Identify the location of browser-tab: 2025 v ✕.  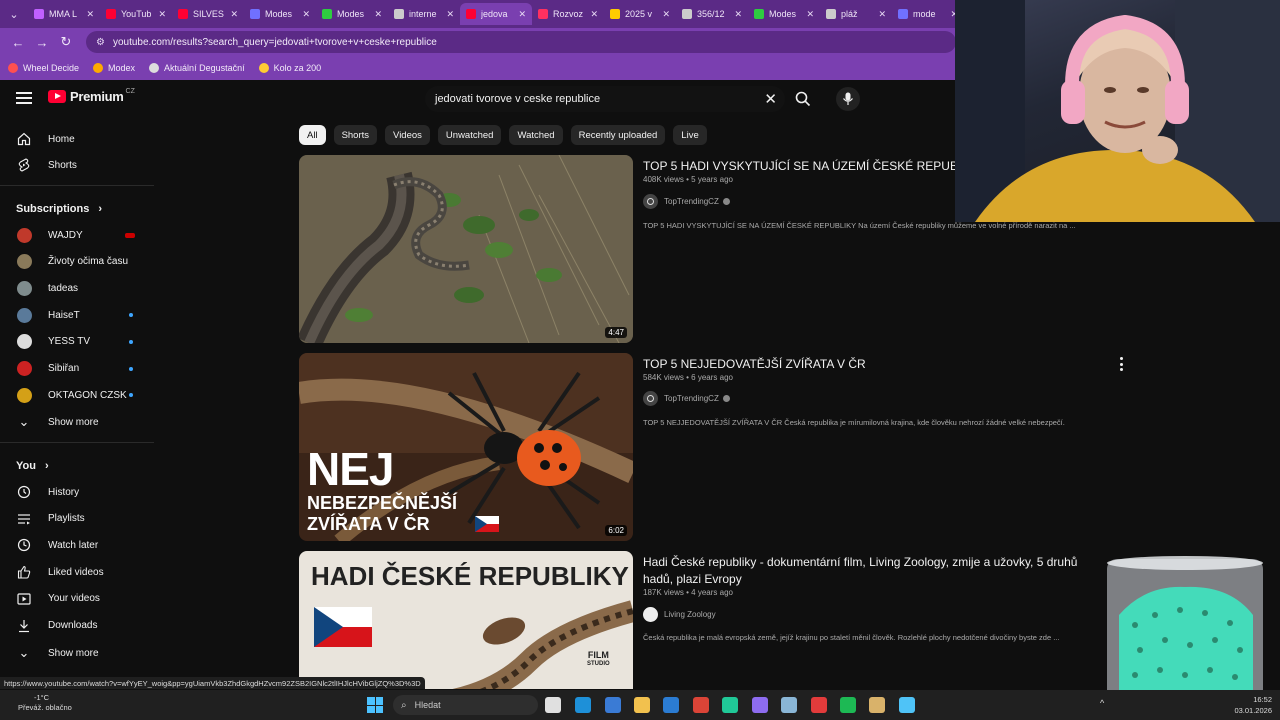
(640, 14).